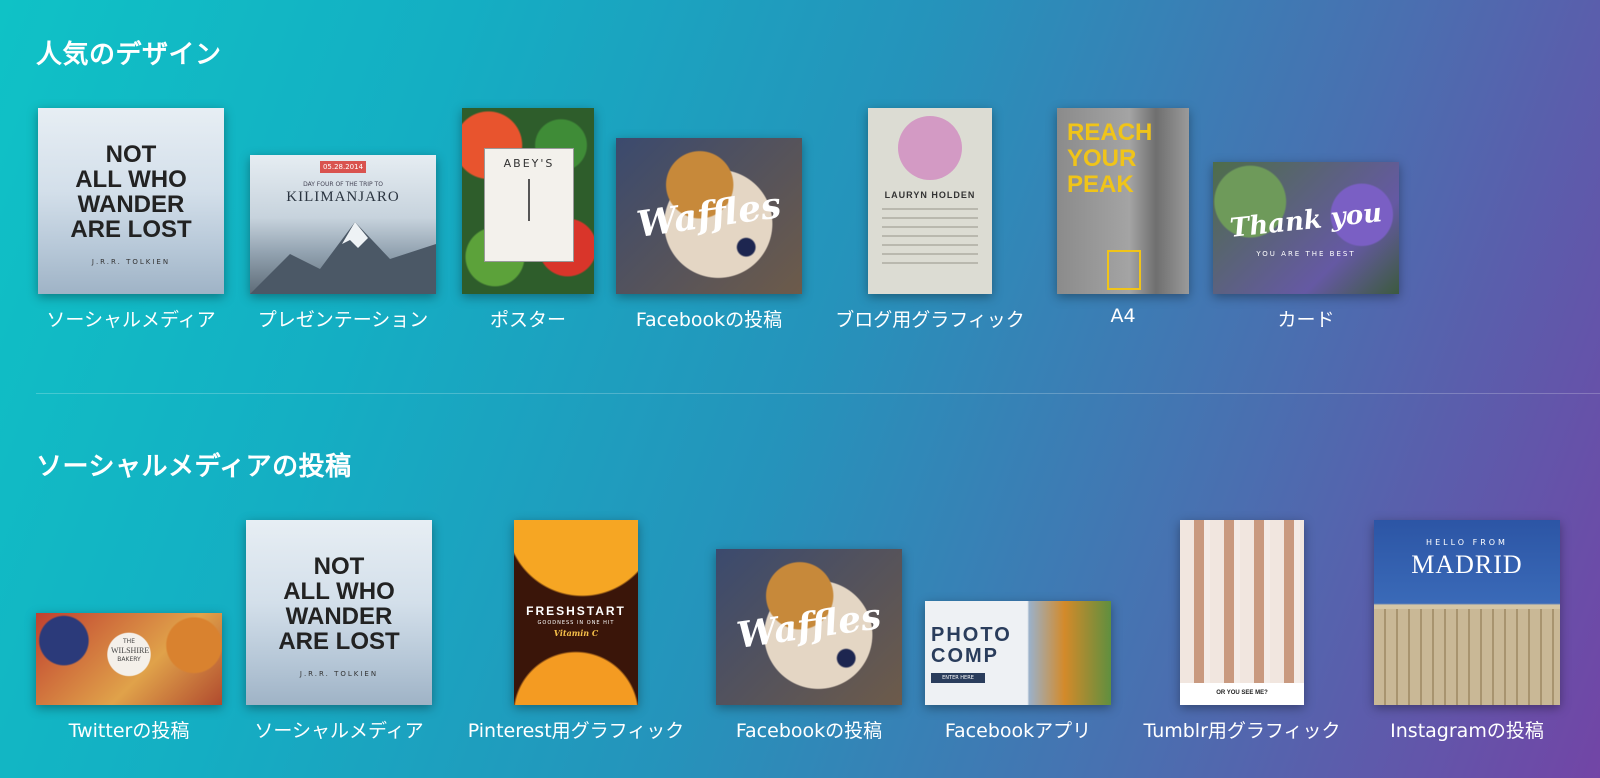 The height and width of the screenshot is (778, 1600). I want to click on enter-badge: ENTER HERE, so click(958, 678).